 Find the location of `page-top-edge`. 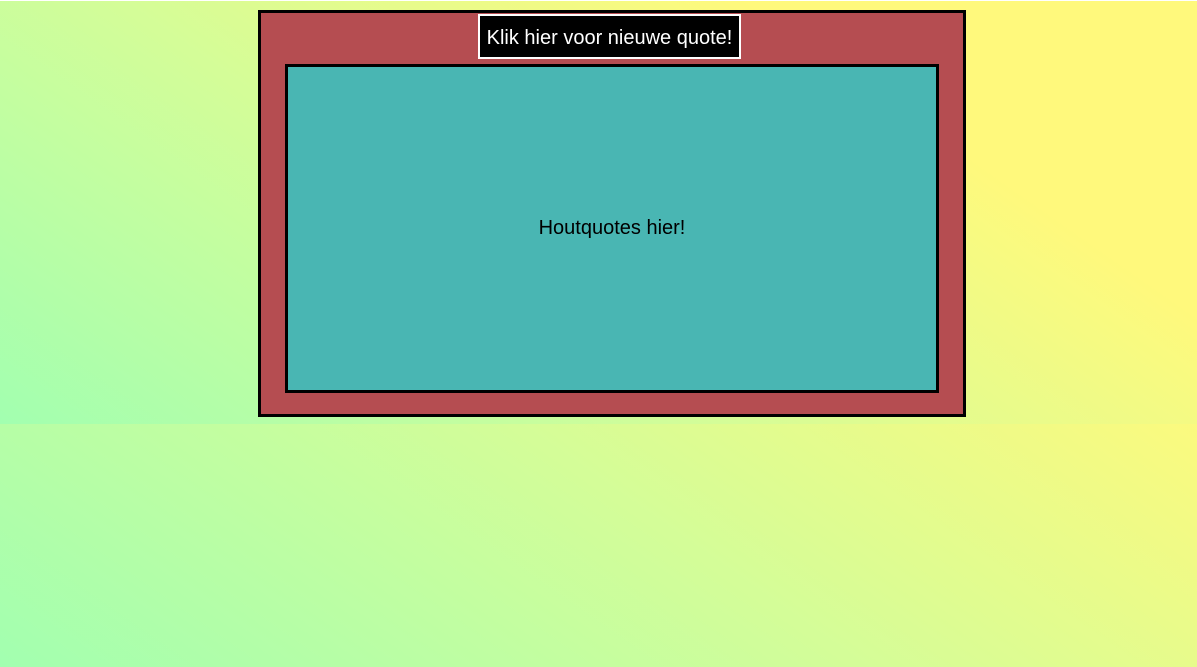

page-top-edge is located at coordinates (598, 0).